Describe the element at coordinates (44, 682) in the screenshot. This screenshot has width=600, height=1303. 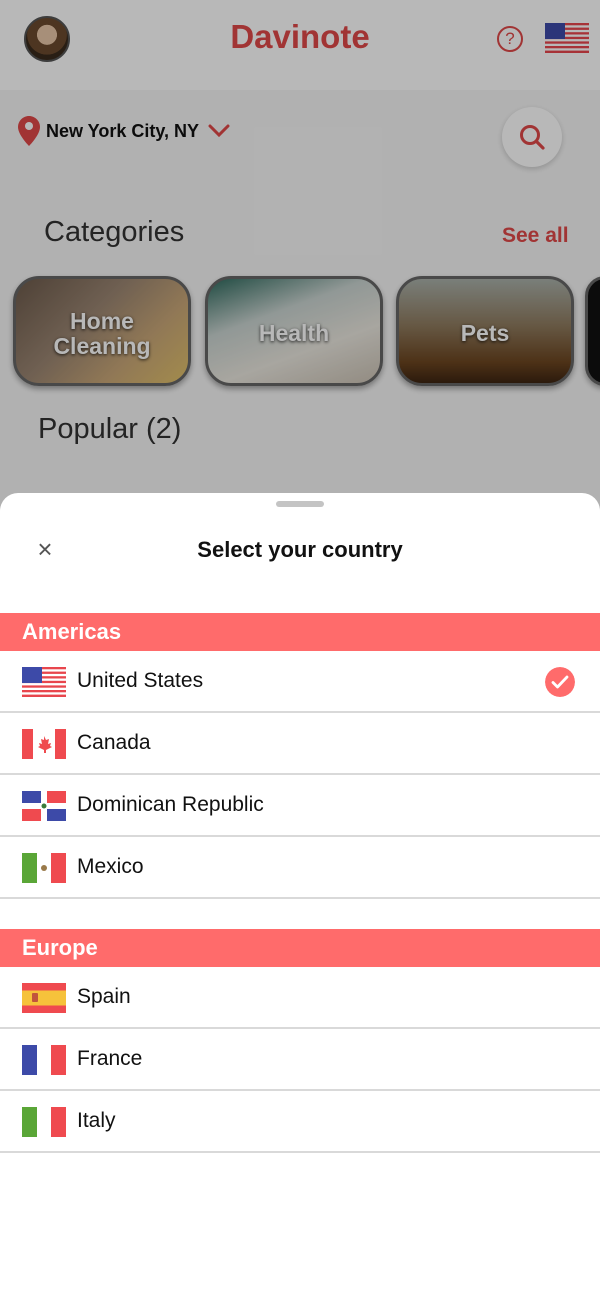
I see `us-flag-icon` at that location.